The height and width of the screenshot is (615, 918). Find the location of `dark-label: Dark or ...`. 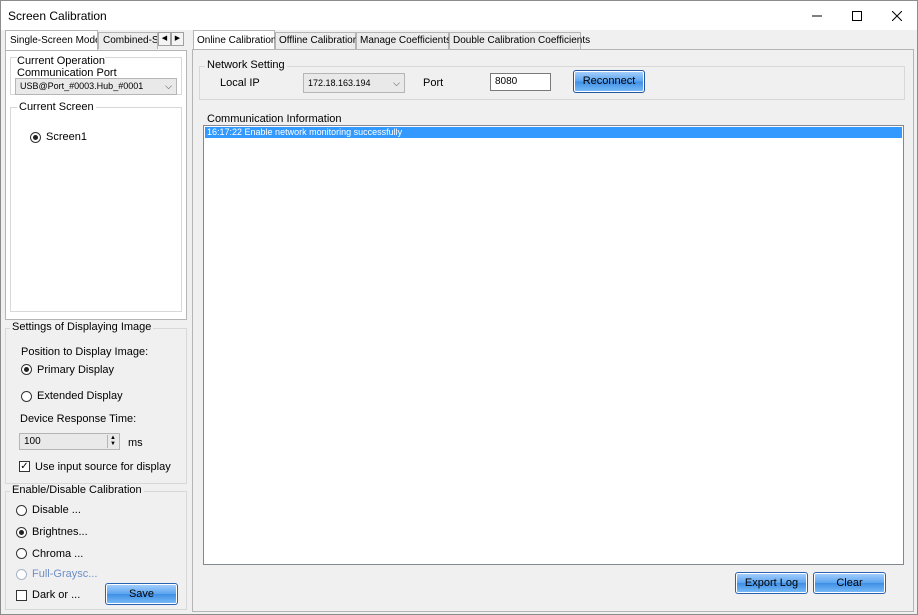

dark-label: Dark or ... is located at coordinates (56, 595).